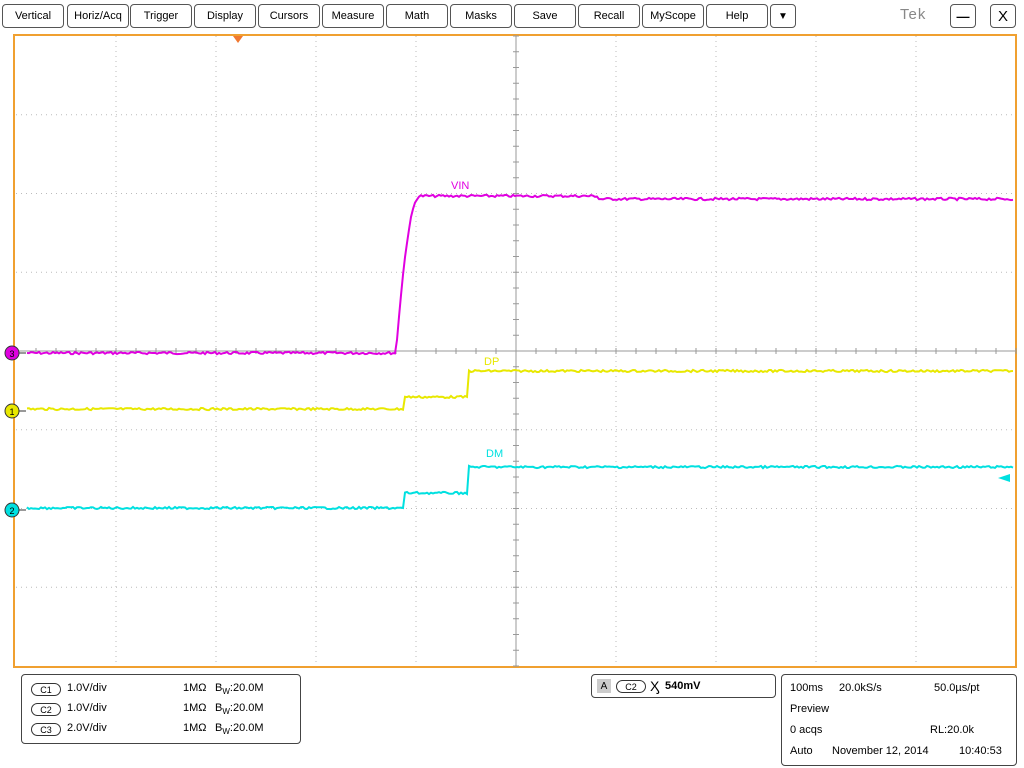  Describe the element at coordinates (520, 487) in the screenshot. I see `ch2-waveform` at that location.